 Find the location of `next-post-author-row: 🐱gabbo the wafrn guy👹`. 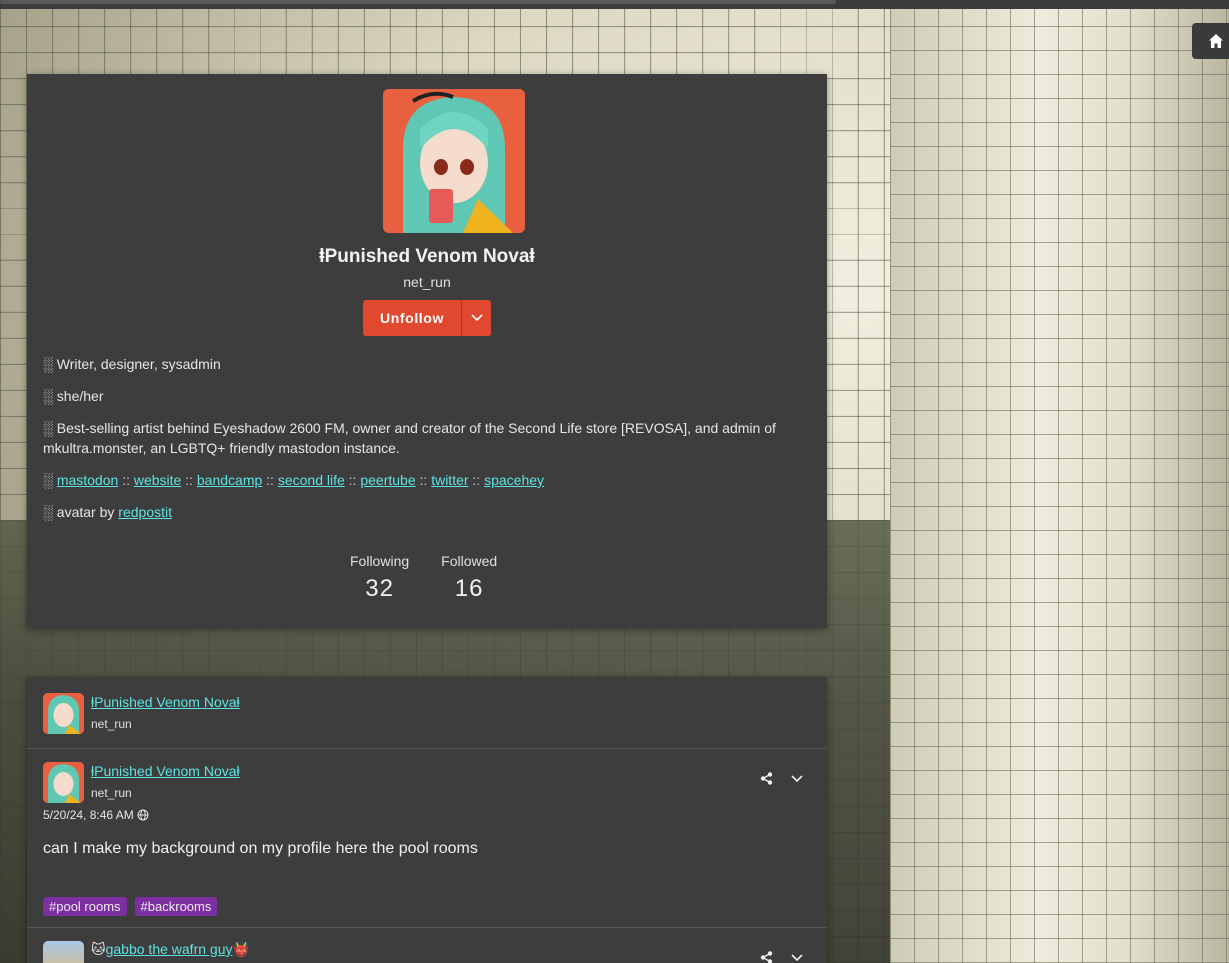

next-post-author-row: 🐱gabbo the wafrn guy👹 is located at coordinates (146, 952).